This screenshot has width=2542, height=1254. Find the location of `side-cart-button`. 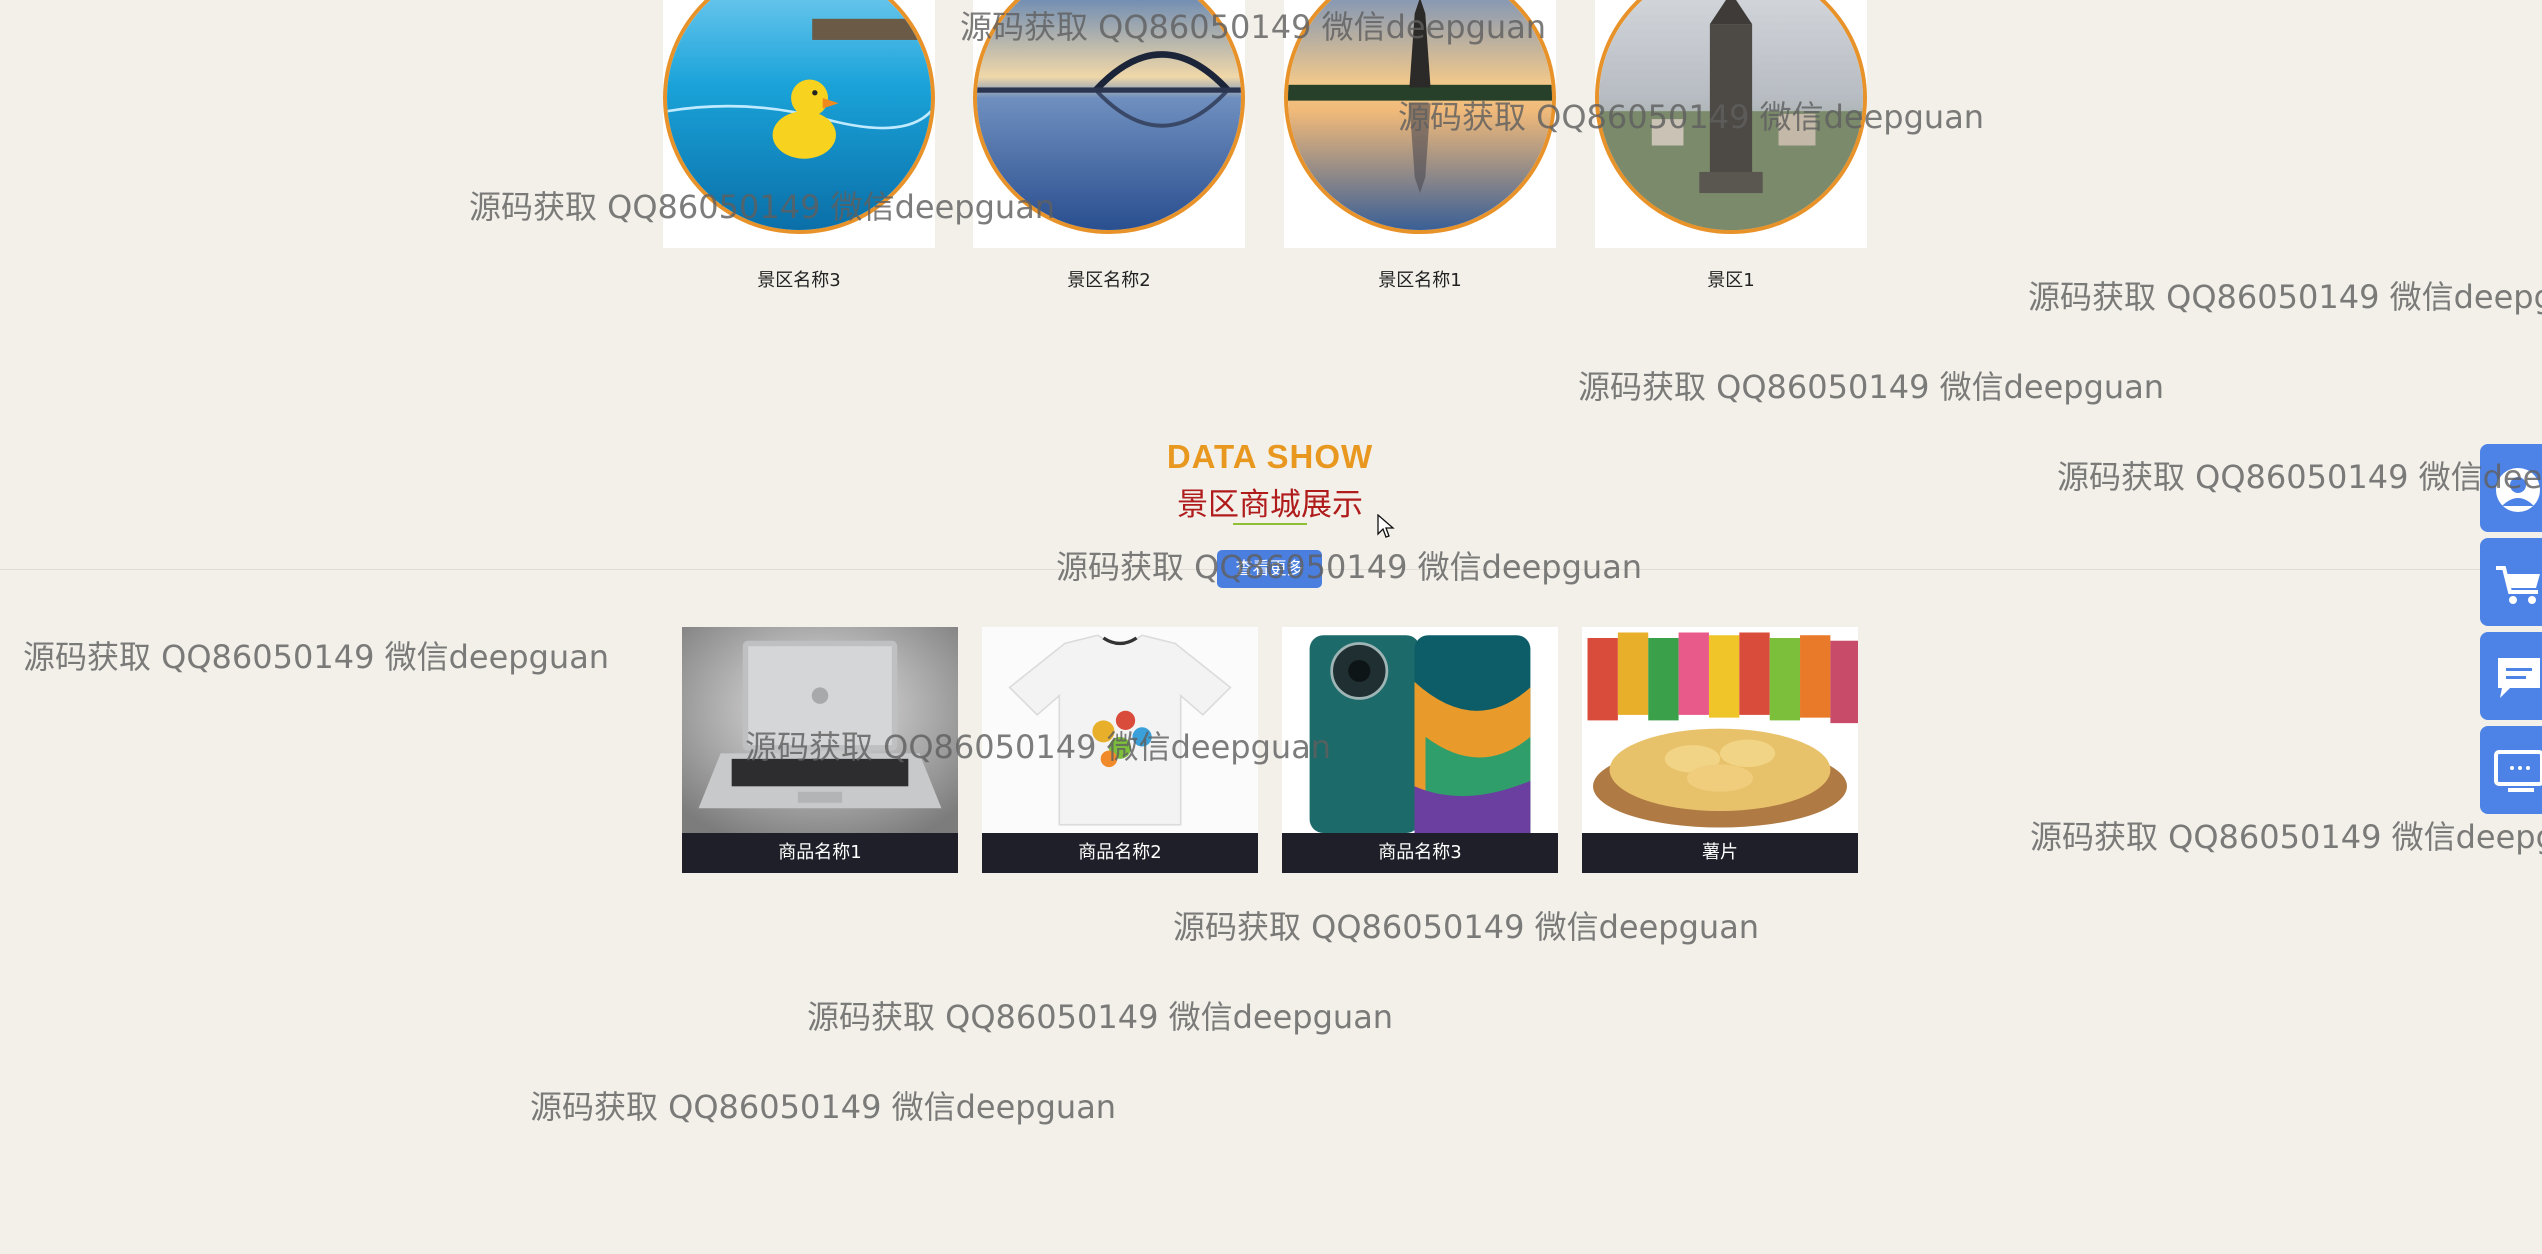

side-cart-button is located at coordinates (2511, 582).